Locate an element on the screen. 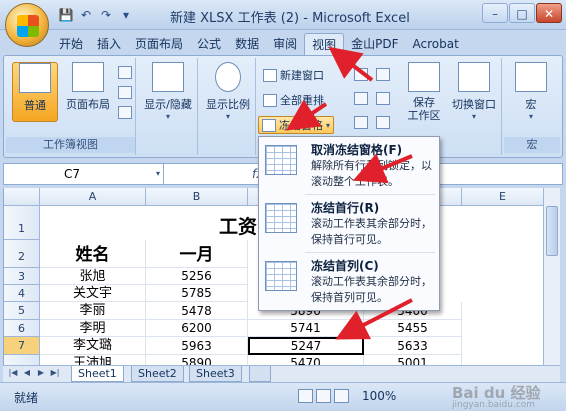 The height and width of the screenshot is (411, 566). cell-b3: 5256 is located at coordinates (197, 276).